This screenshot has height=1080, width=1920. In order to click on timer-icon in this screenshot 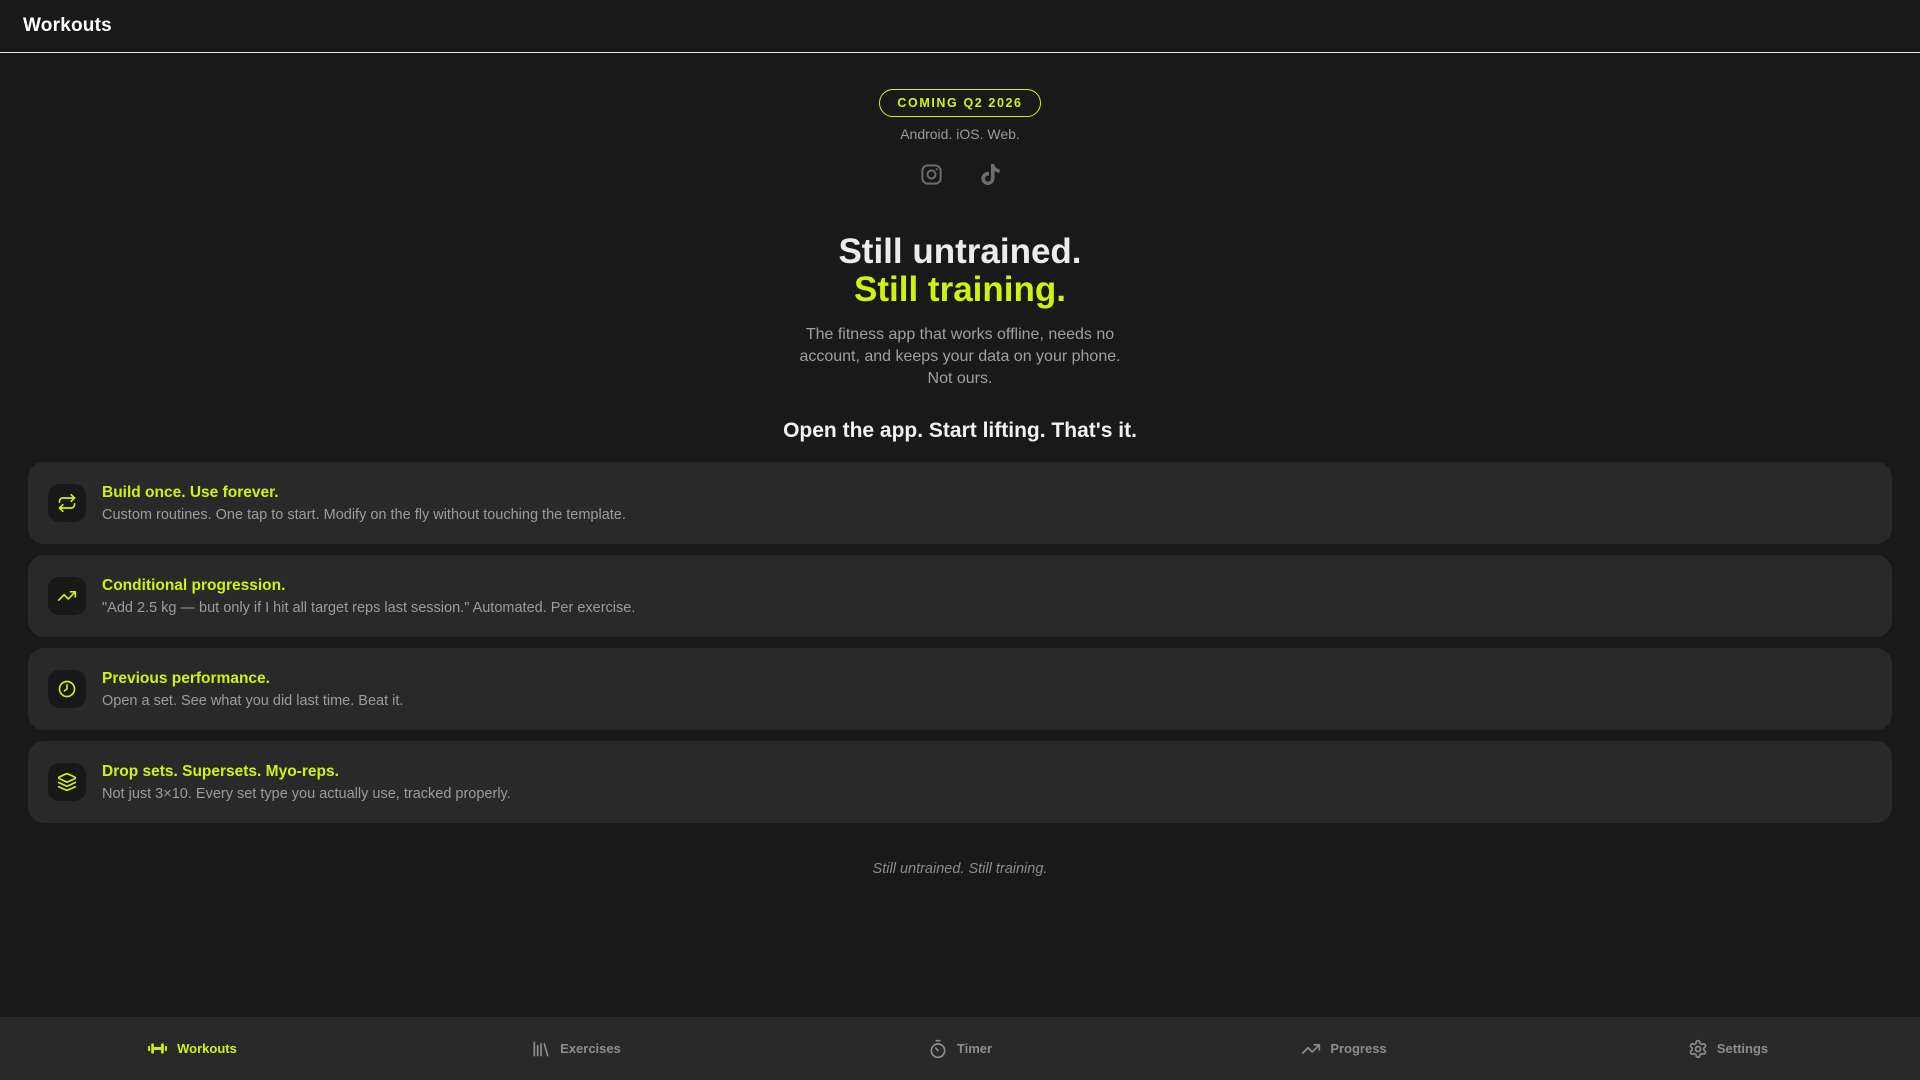, I will do `click(938, 1049)`.